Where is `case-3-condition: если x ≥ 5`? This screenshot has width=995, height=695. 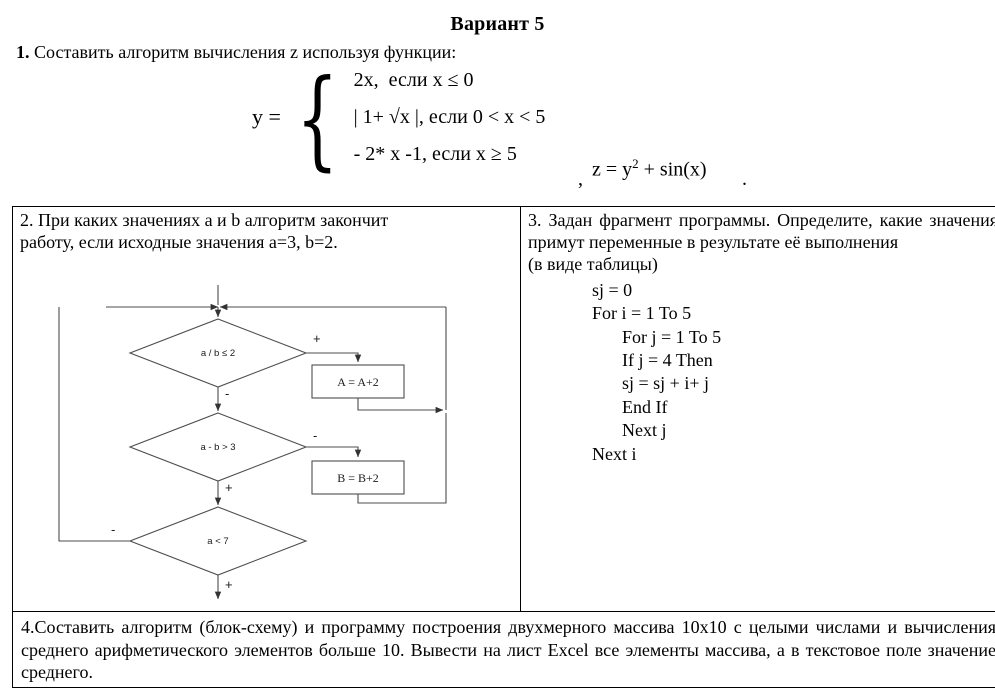 case-3-condition: если x ≥ 5 is located at coordinates (474, 153).